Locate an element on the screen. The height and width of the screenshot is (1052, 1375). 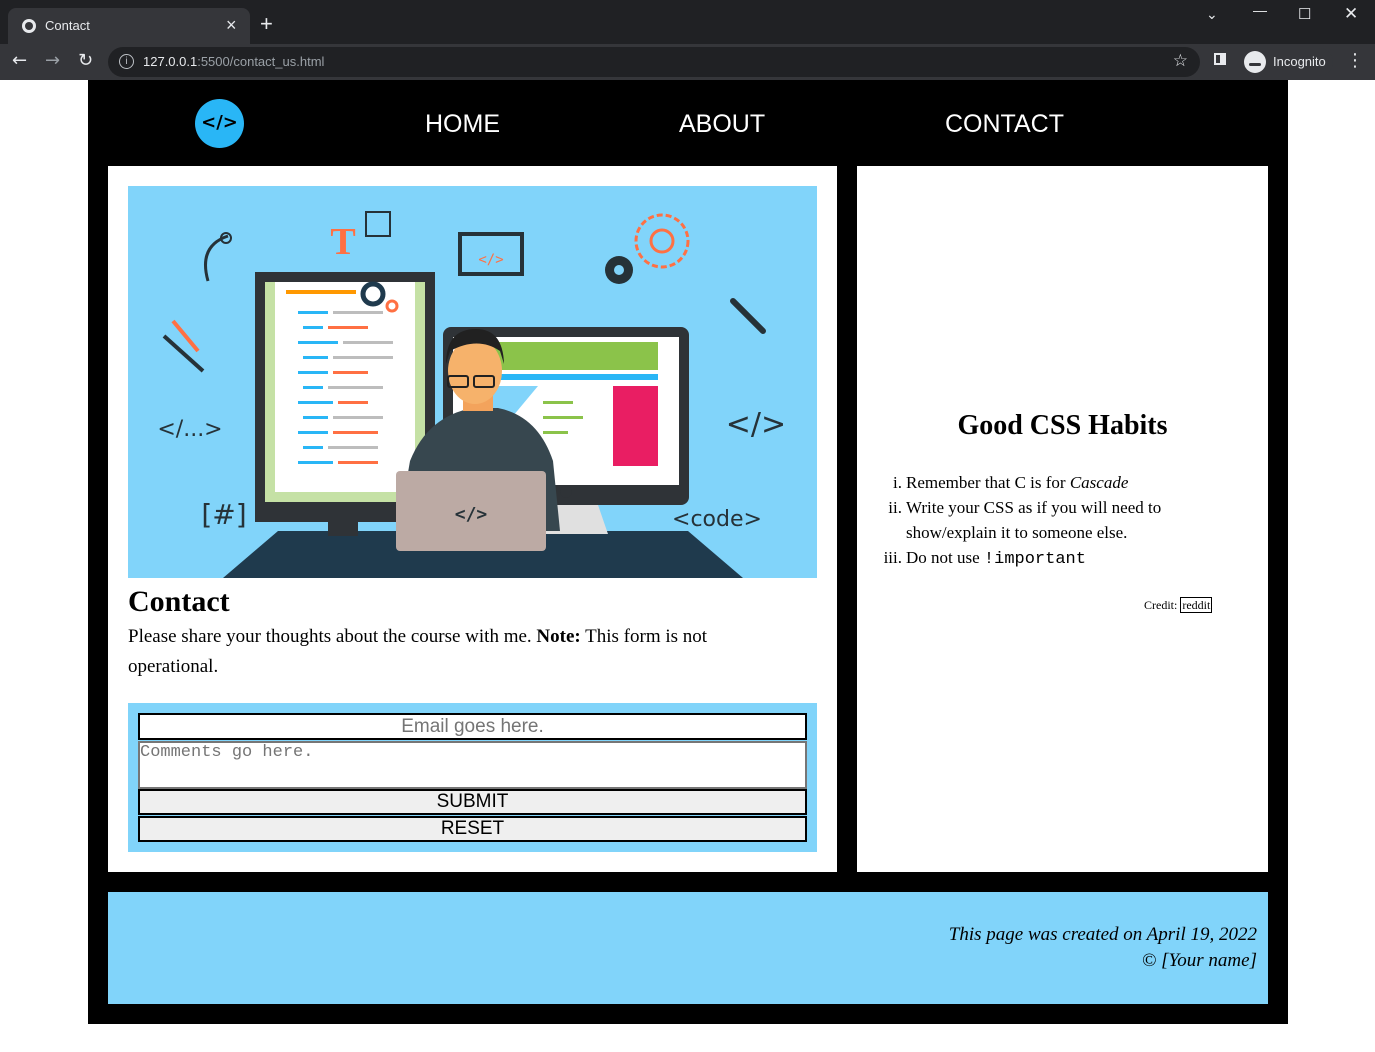
tab-strip: Contact × + ⌄ — ☐ ✕ is located at coordinates (687, 22).